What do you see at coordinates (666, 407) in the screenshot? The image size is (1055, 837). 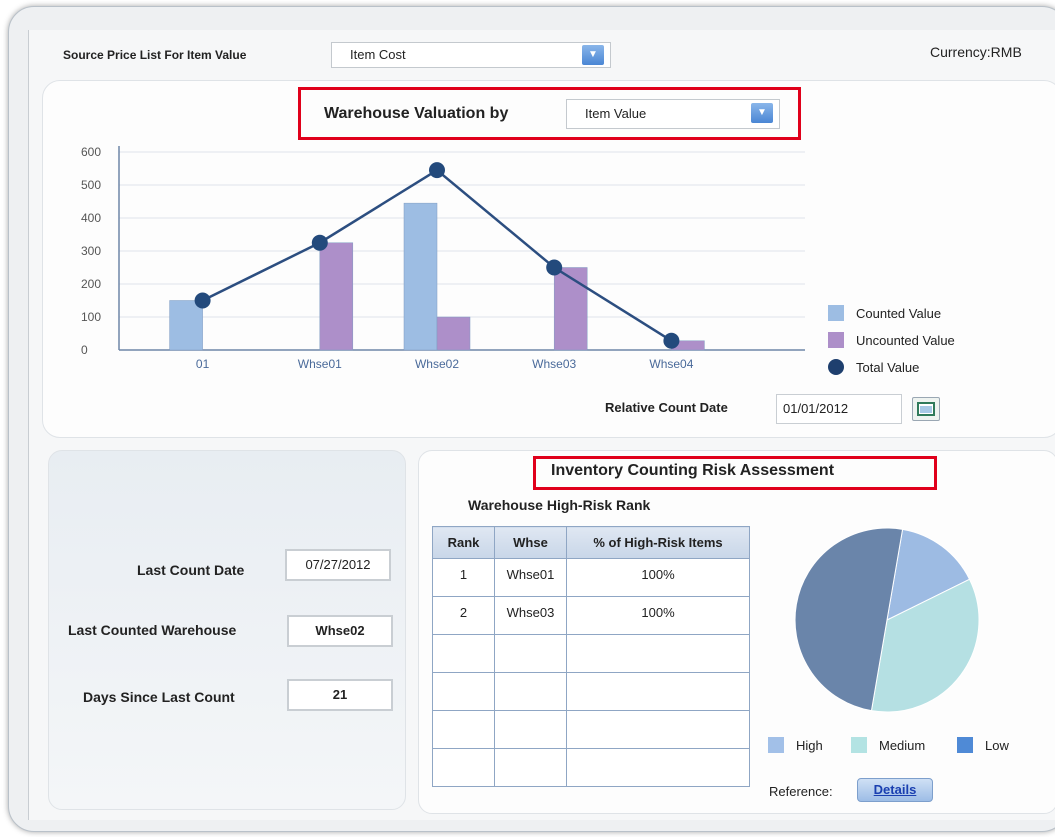 I see `relative-count-date-label: Relative Count Date` at bounding box center [666, 407].